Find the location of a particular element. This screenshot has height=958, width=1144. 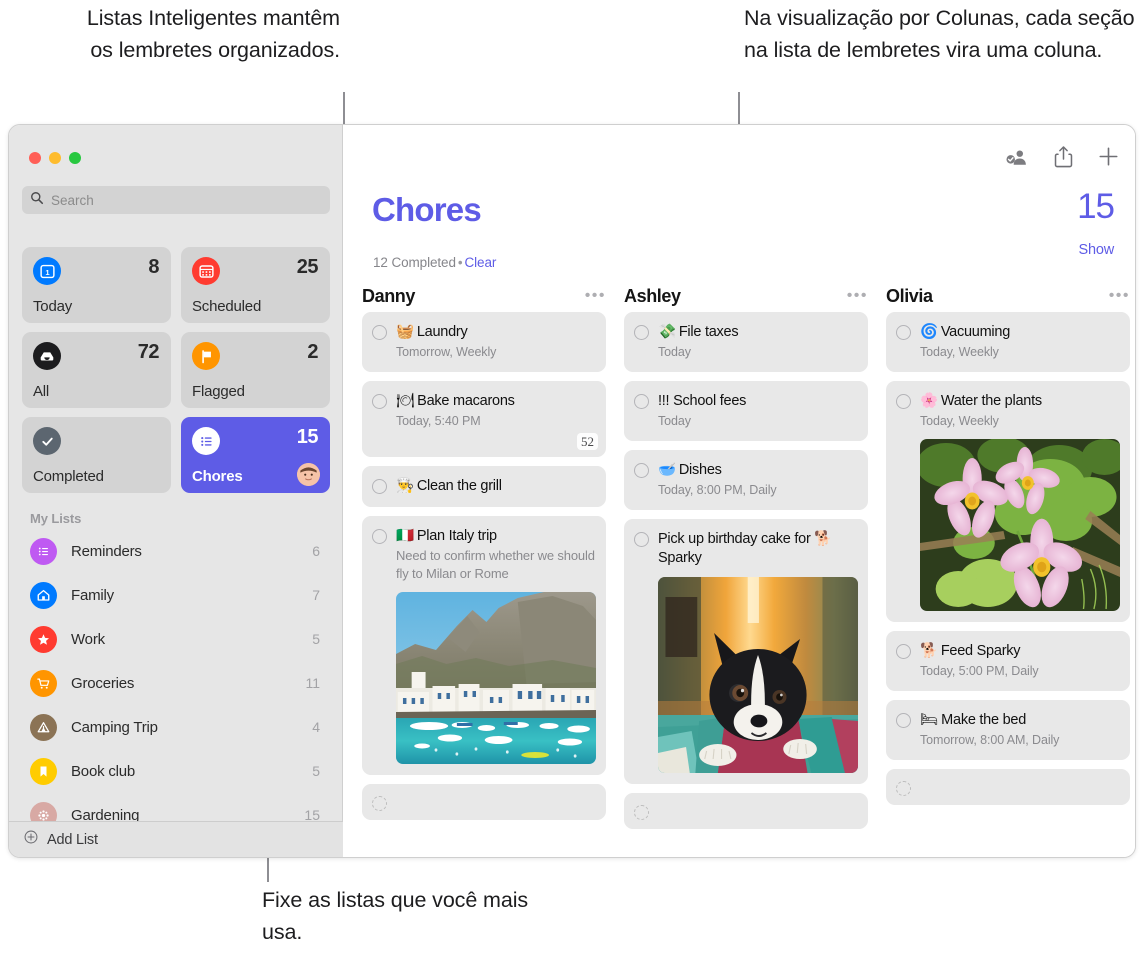

list-item-groceries: Groceries 11 is located at coordinates (176, 683).